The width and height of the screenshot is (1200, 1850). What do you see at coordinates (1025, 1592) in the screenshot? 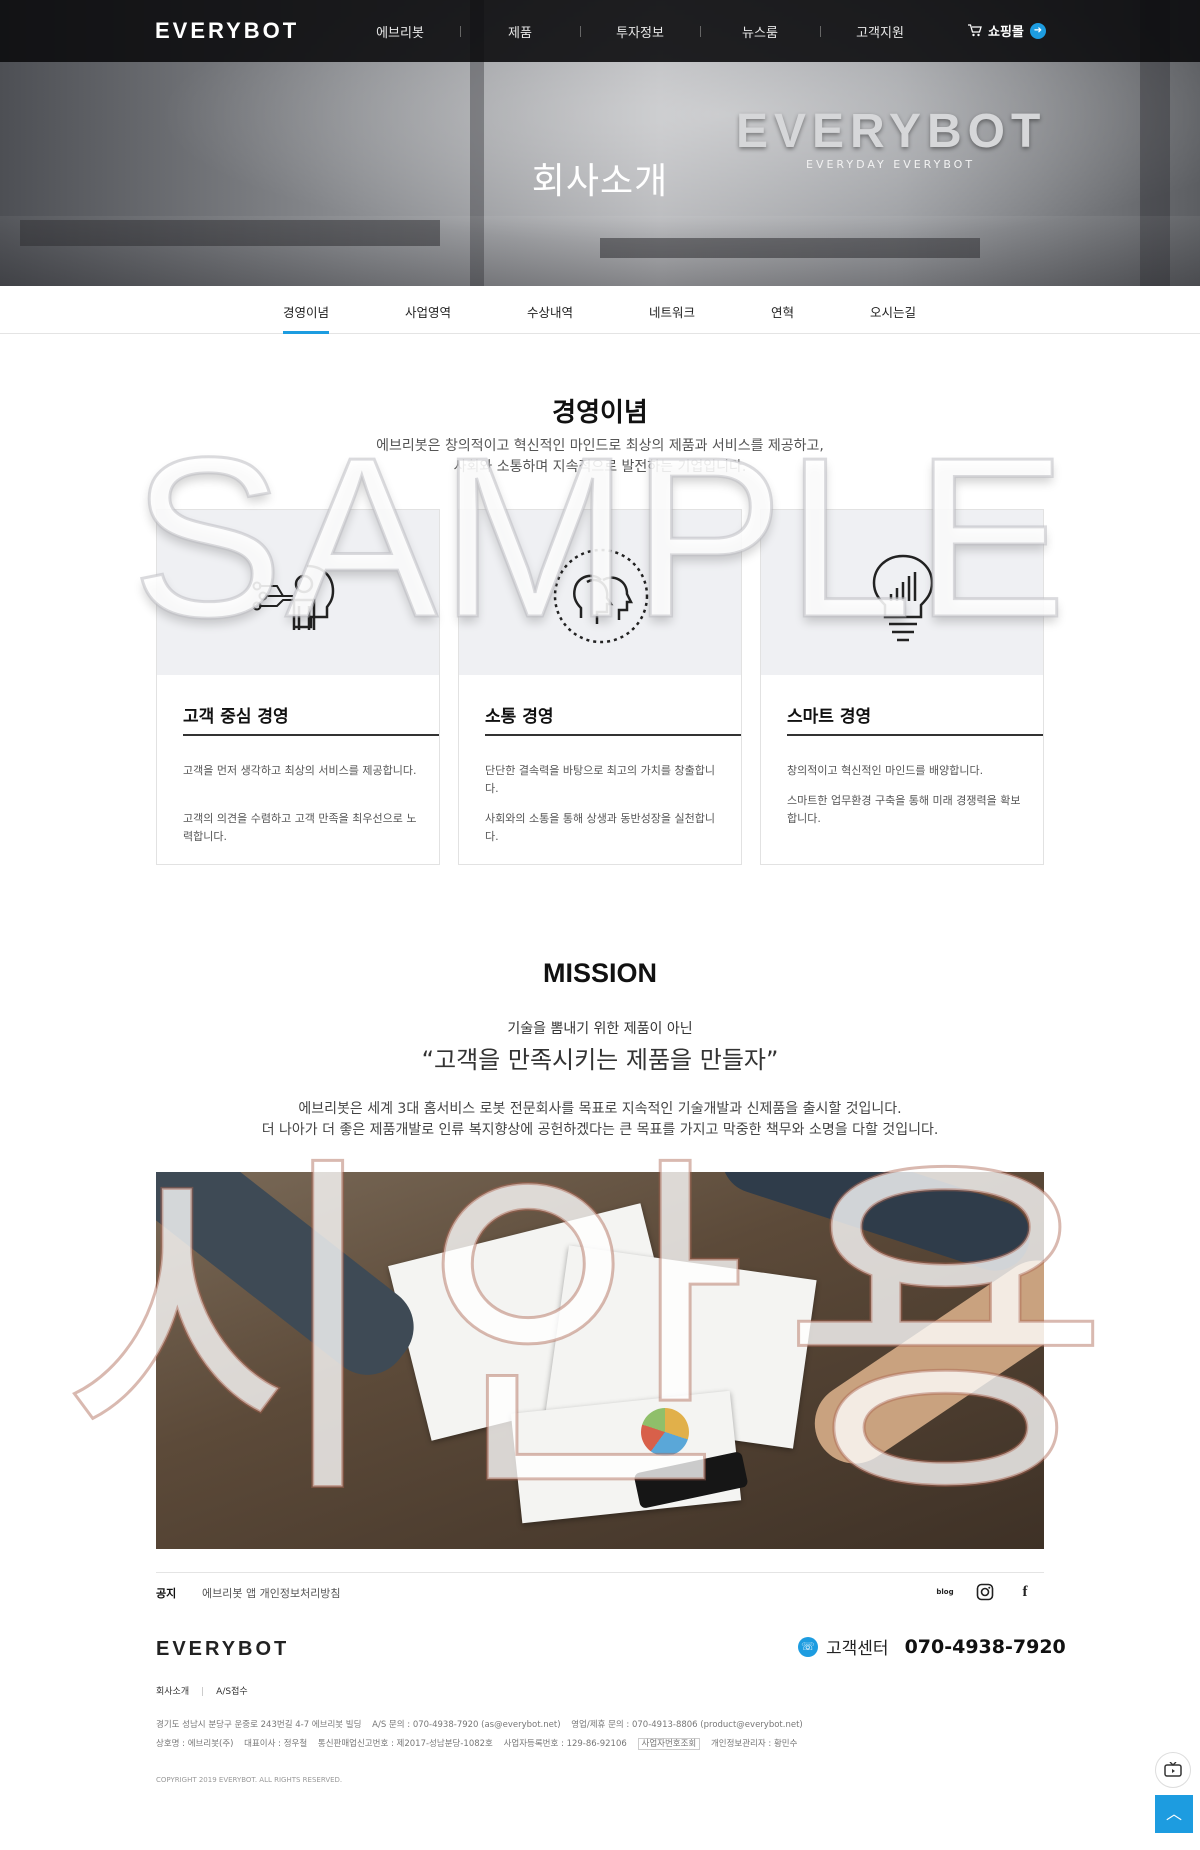
I see `facebook-icon: f` at bounding box center [1025, 1592].